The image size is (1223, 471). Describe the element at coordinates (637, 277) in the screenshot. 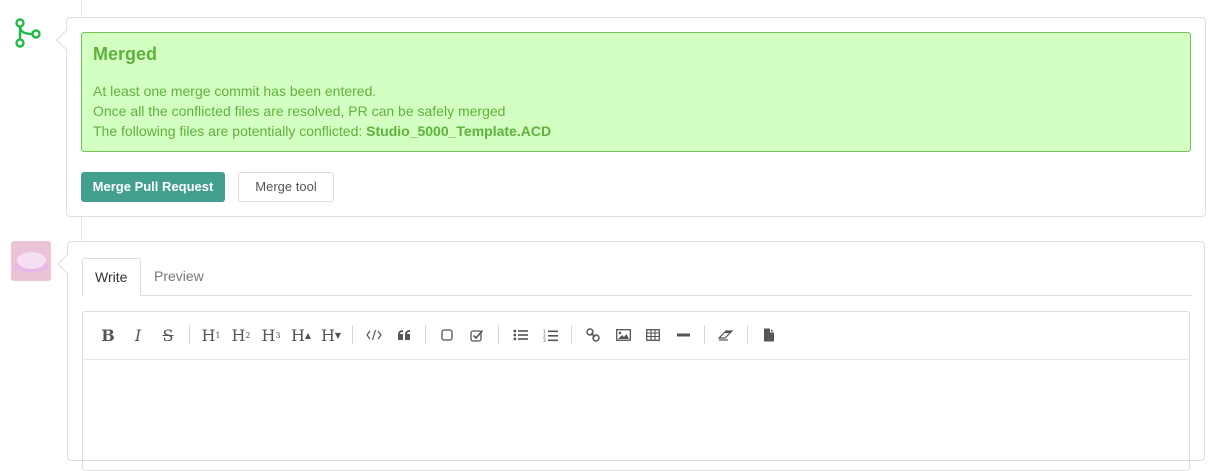

I see `editor-tabs: Write Preview` at that location.